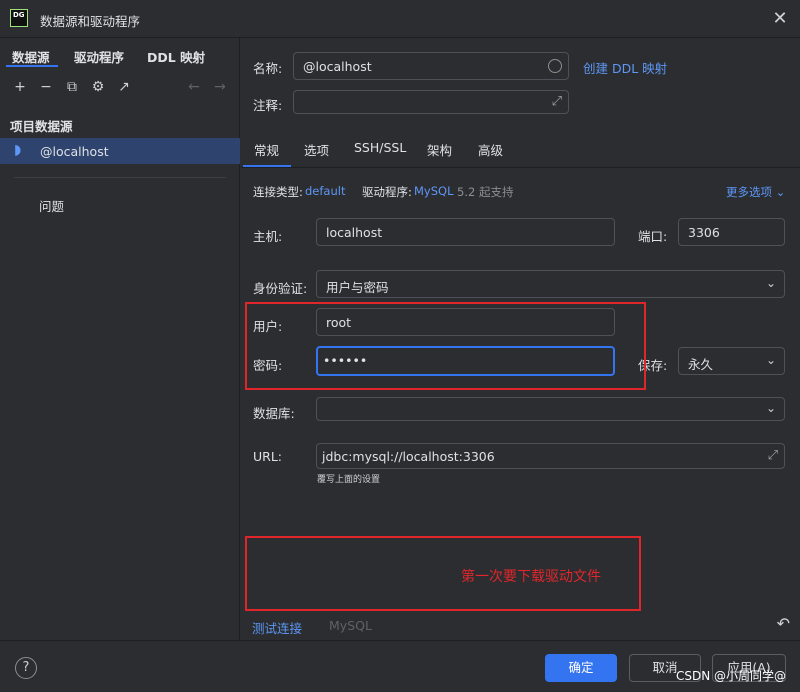  I want to click on issues-item: 问题, so click(51, 205).